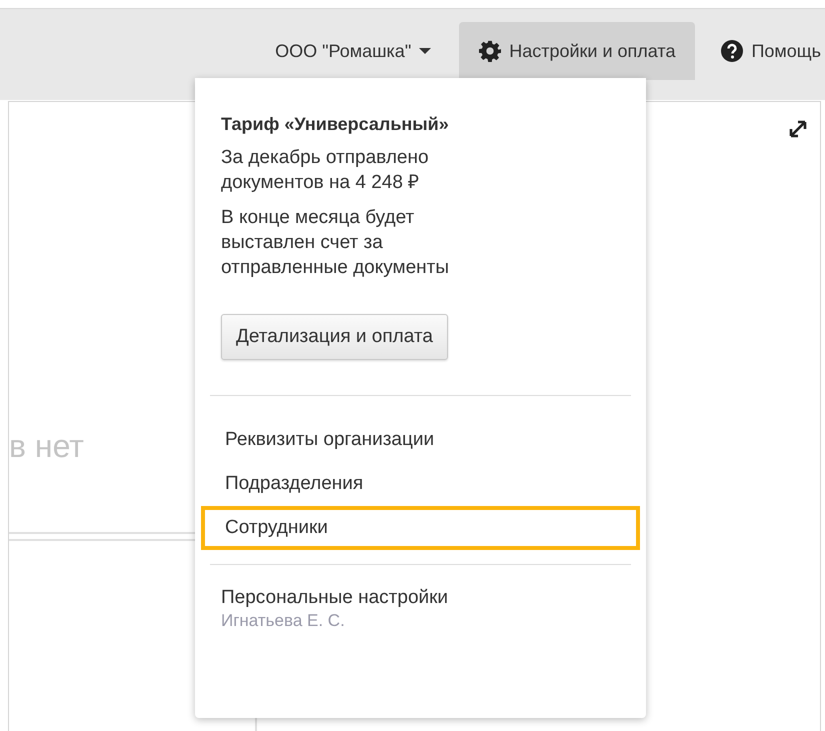  I want to click on menu-item: Подразделения, so click(420, 484).